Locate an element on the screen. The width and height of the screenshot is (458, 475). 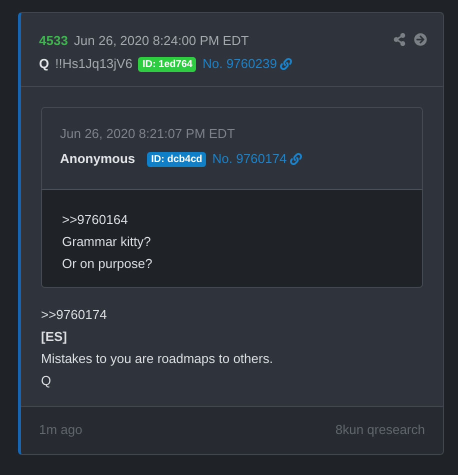
text-line: Mistakes to you are roadmaps to others. is located at coordinates (157, 359).